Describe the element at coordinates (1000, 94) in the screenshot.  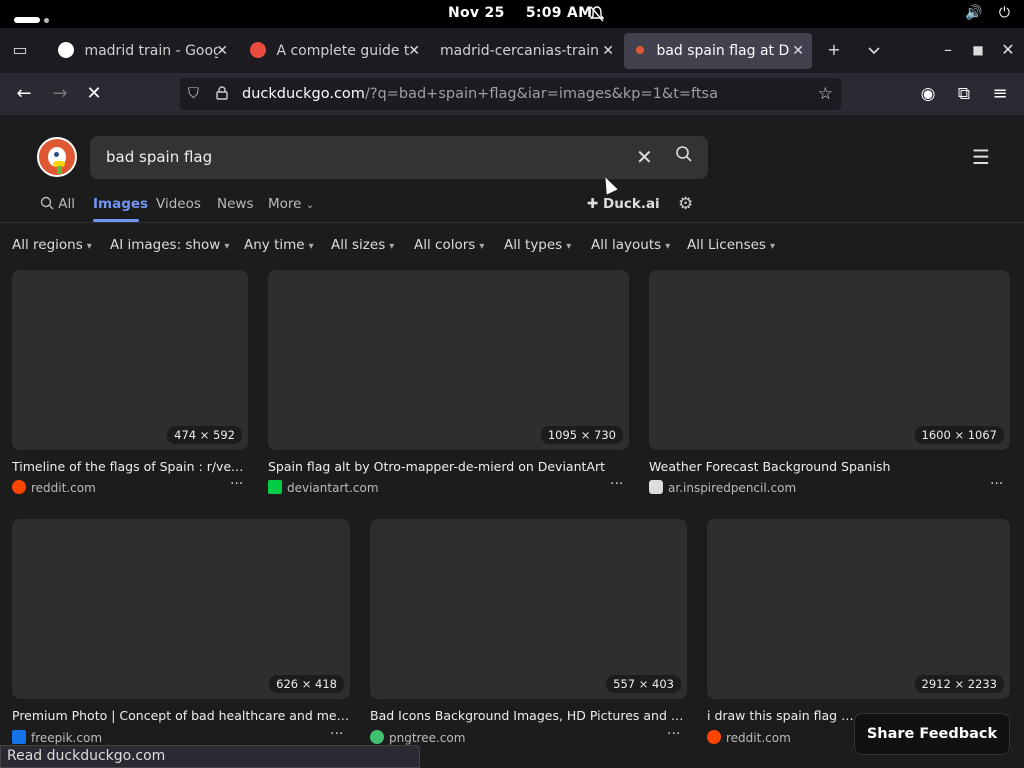
I see `menu-icon: ≡` at that location.